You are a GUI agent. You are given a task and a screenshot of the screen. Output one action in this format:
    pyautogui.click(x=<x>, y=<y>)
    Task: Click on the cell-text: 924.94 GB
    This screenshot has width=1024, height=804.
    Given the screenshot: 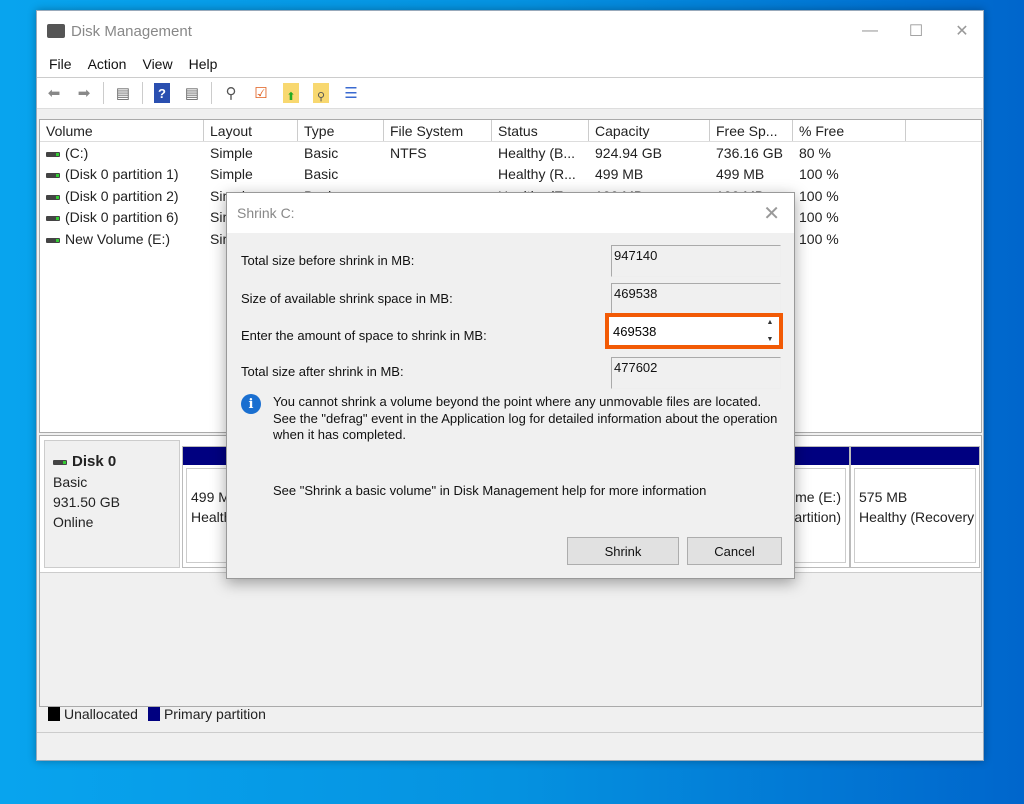 What is the action you would take?
    pyautogui.click(x=628, y=152)
    